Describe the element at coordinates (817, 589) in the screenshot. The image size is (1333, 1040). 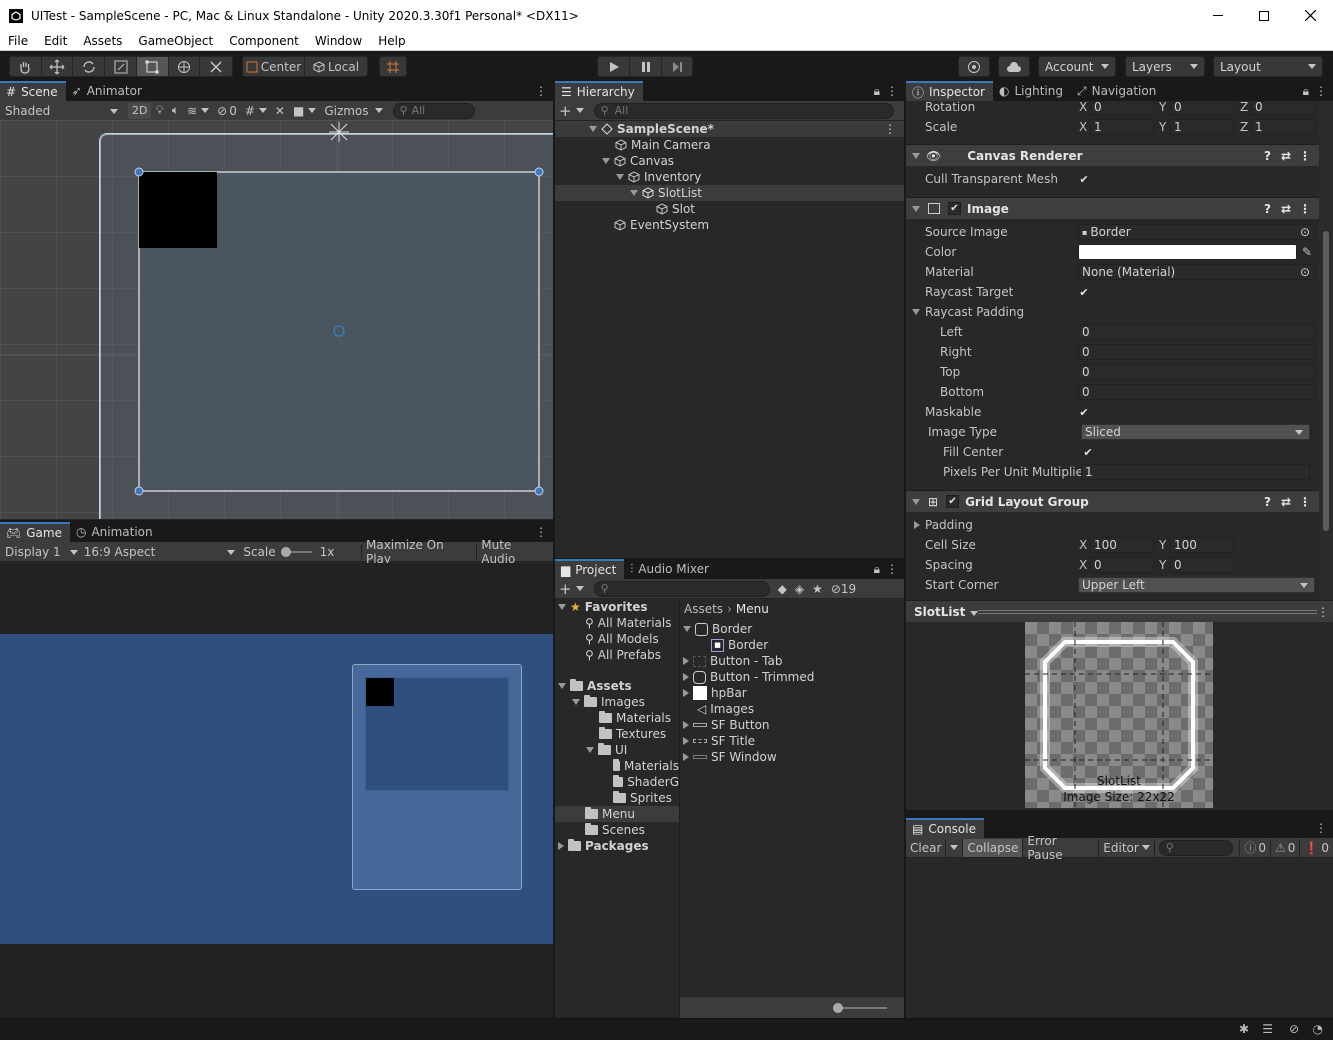
I see `favorite-button: ★` at that location.